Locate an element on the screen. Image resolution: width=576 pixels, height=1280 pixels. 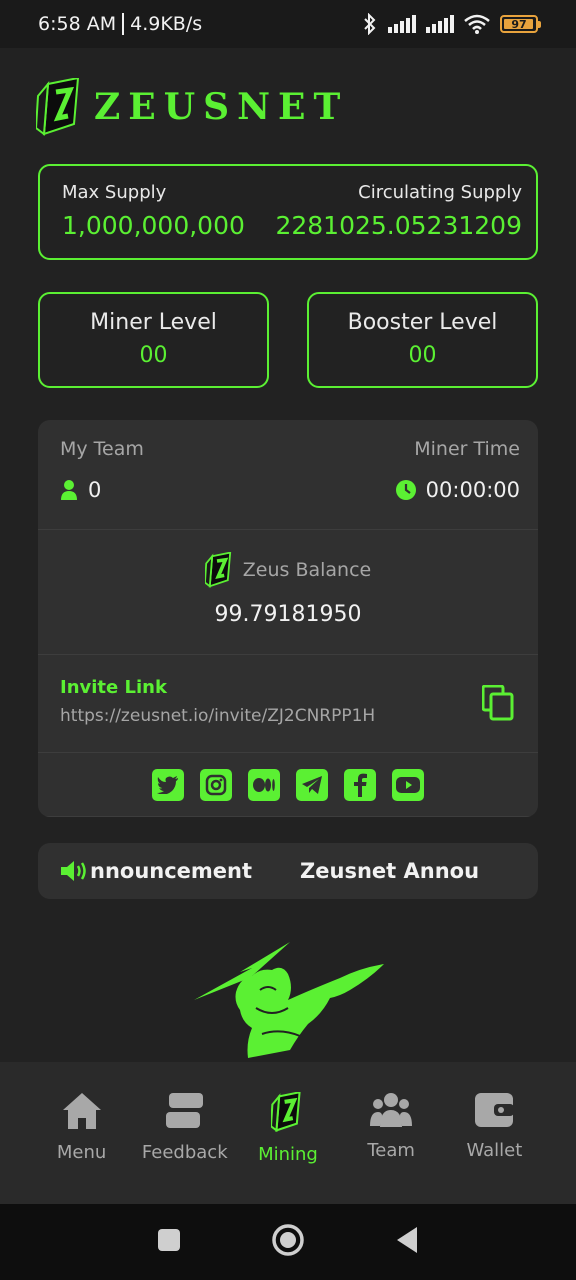
max-supply-value: 1,000,000,000 is located at coordinates (153, 225).